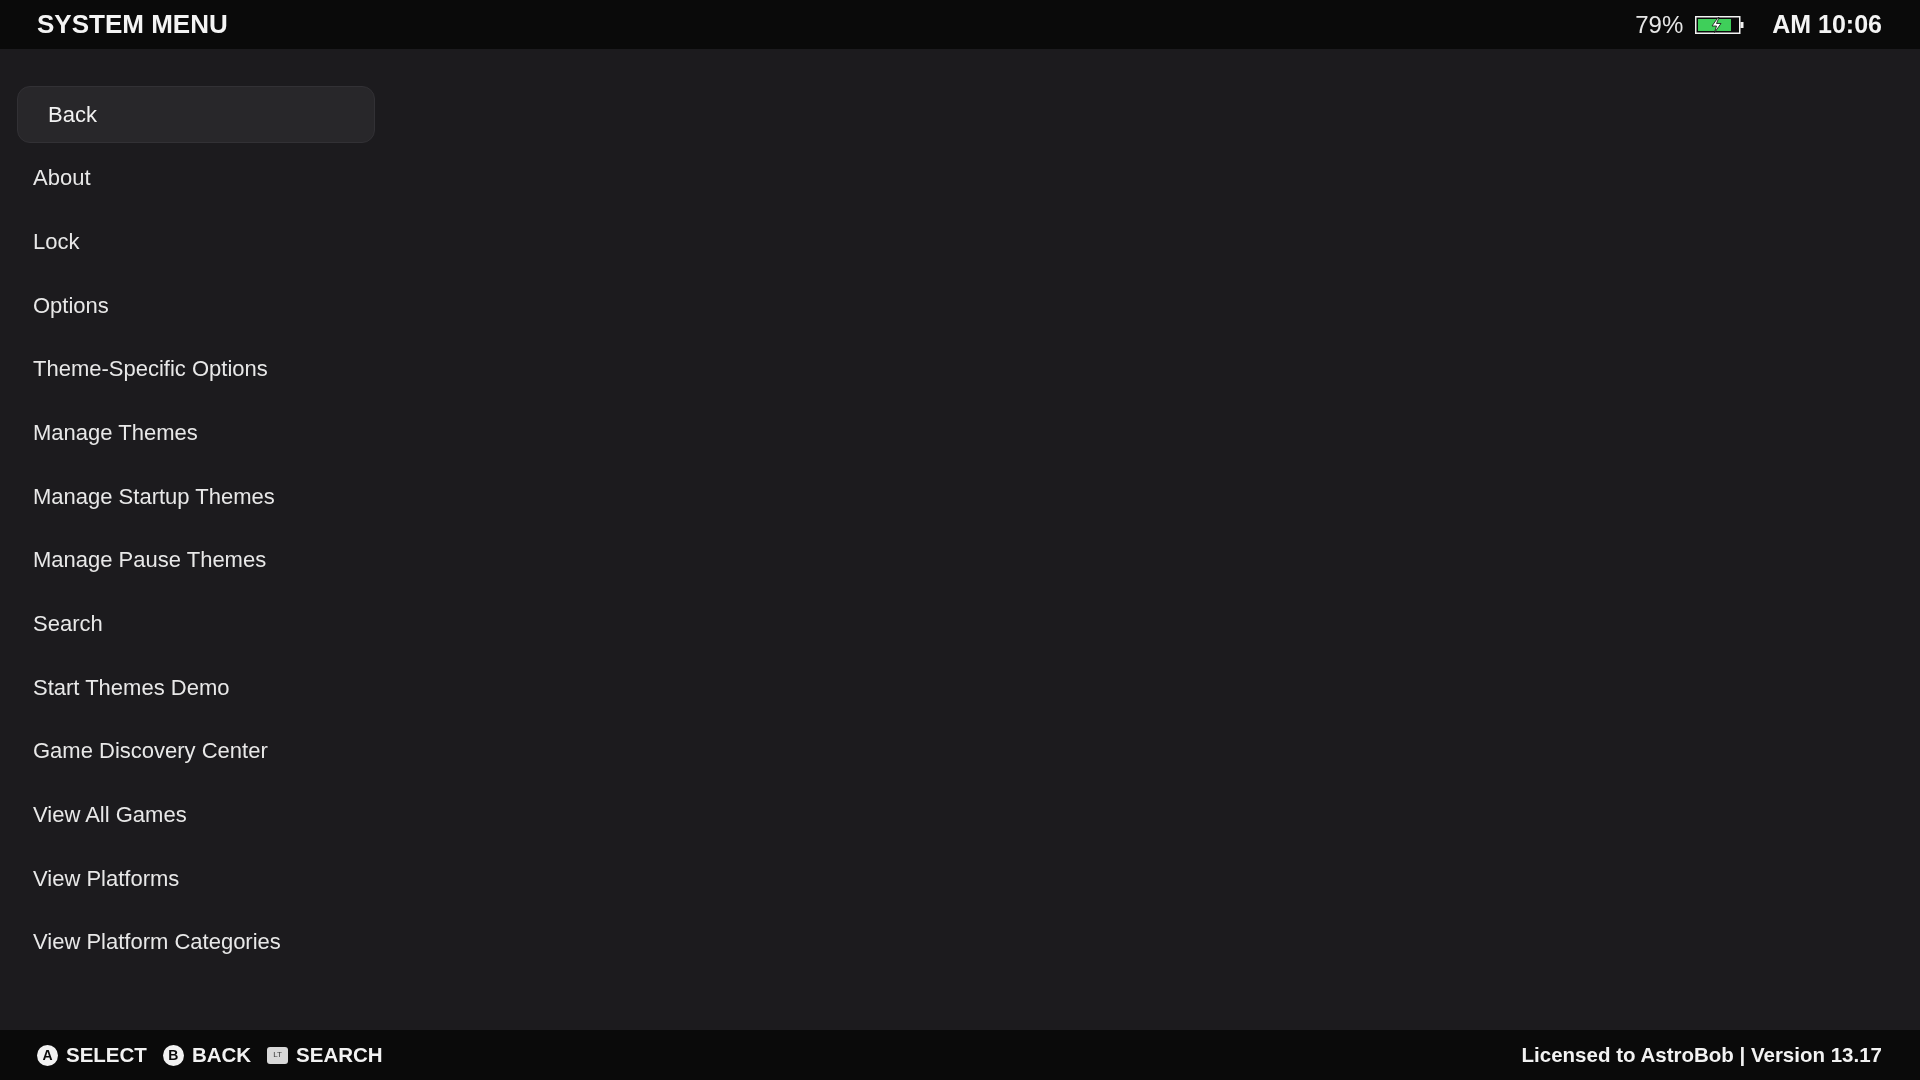  What do you see at coordinates (106, 878) in the screenshot?
I see `menu-item: View Platforms` at bounding box center [106, 878].